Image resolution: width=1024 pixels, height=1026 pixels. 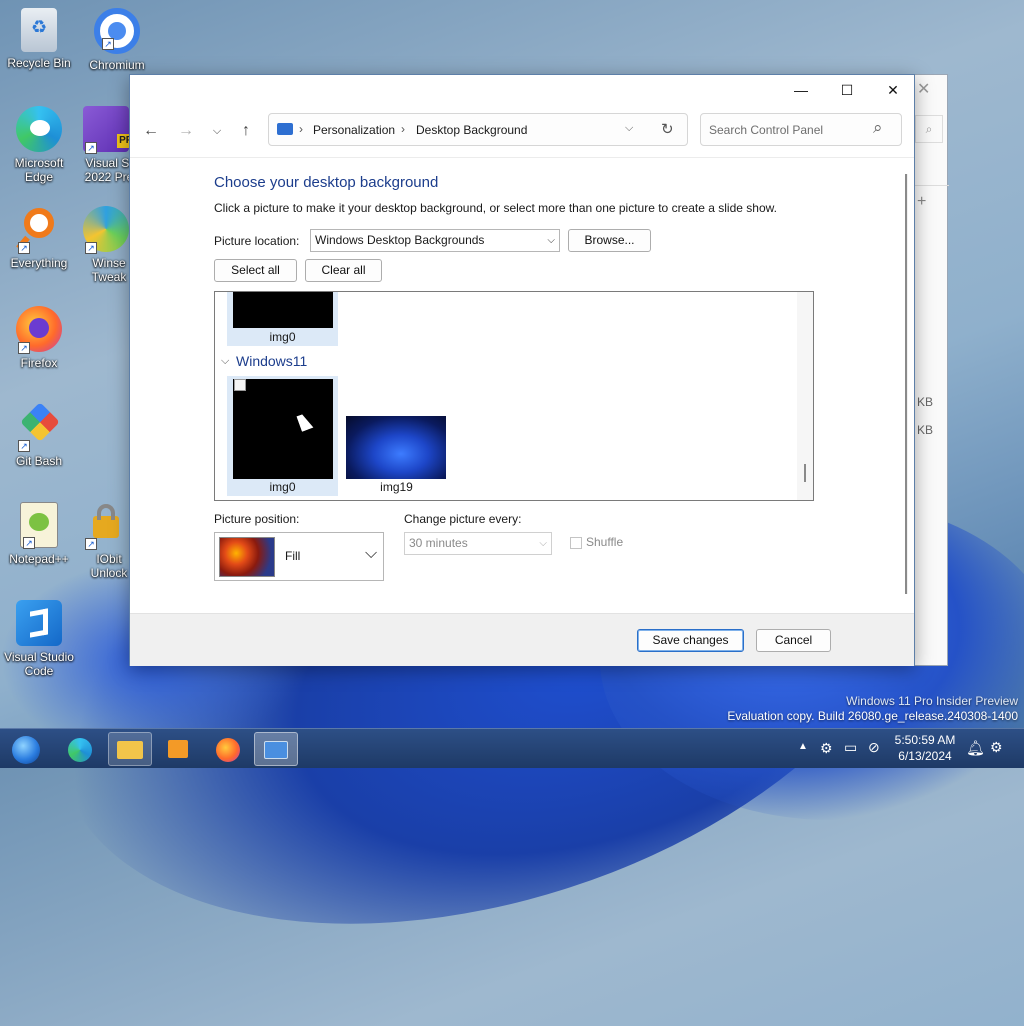 What do you see at coordinates (151, 131) in the screenshot?
I see `back-arrow-icon: ←` at bounding box center [151, 131].